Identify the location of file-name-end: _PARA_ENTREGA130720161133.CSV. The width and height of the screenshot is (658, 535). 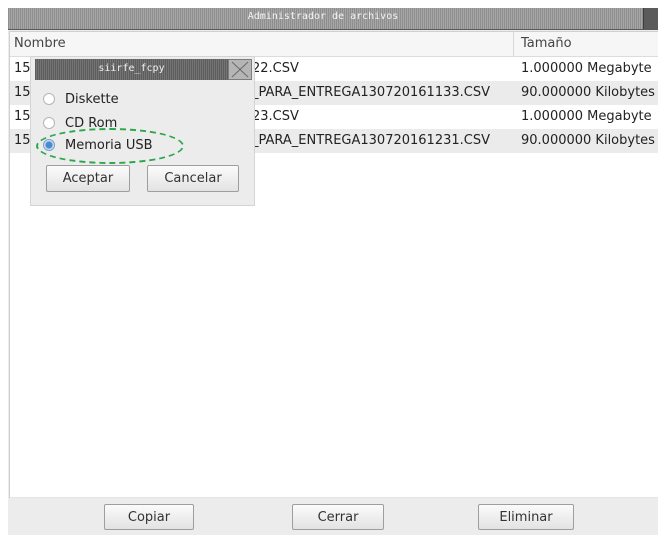
(371, 92).